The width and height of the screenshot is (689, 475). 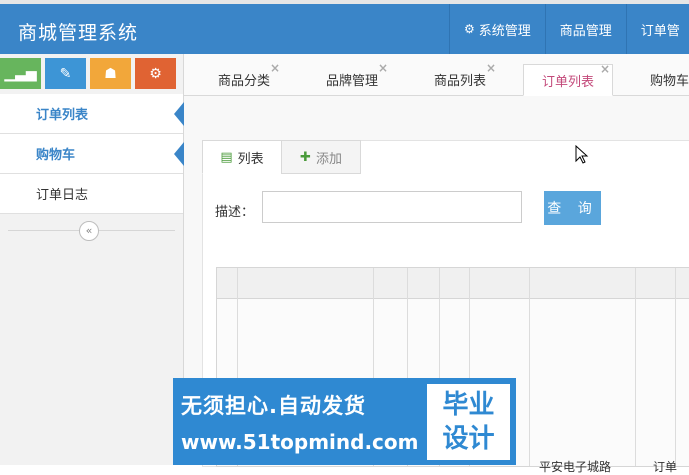 I want to click on tab-category: 商品分类 ×, so click(x=249, y=77).